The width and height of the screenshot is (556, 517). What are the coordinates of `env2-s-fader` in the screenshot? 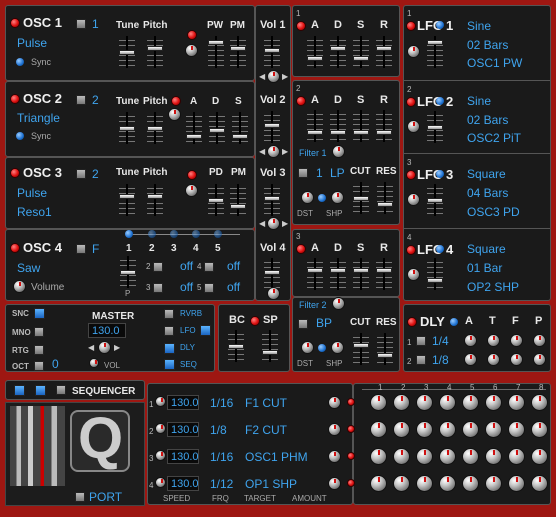 It's located at (361, 126).